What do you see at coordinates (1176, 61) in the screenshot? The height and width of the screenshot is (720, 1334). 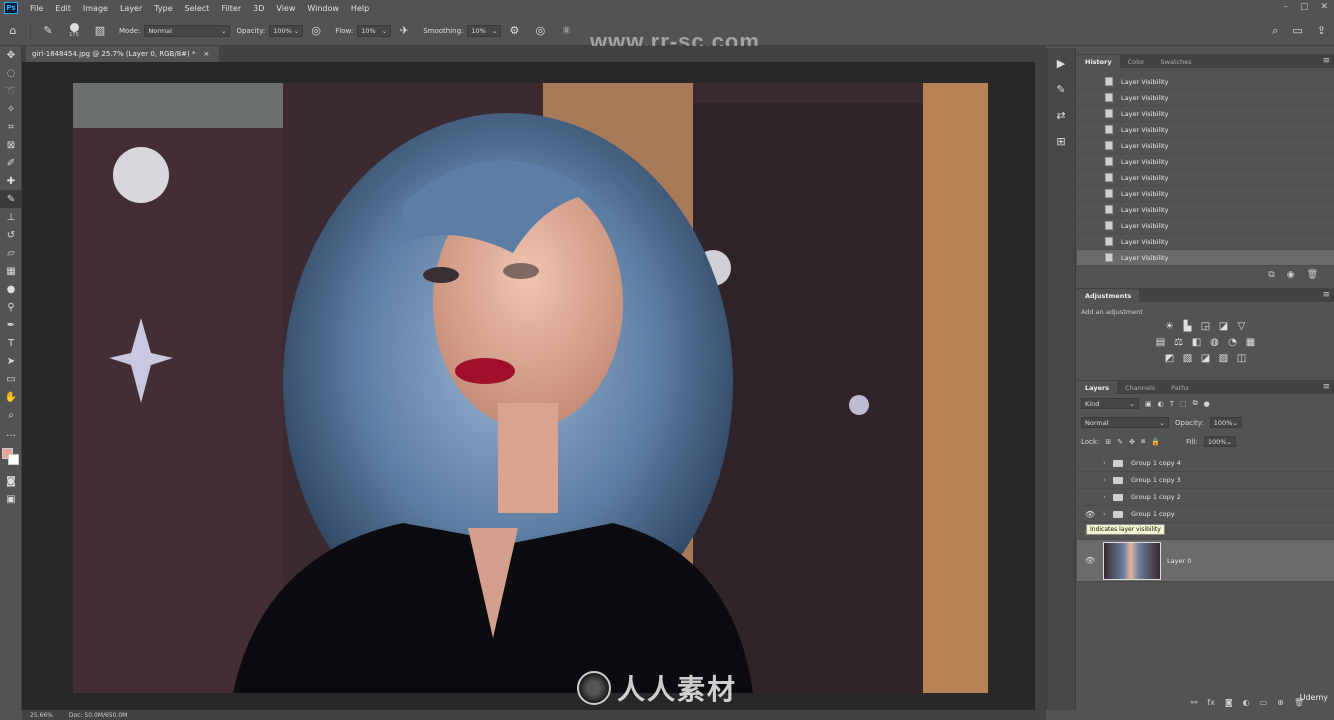 I see `tab-swatches: Swatches` at bounding box center [1176, 61].